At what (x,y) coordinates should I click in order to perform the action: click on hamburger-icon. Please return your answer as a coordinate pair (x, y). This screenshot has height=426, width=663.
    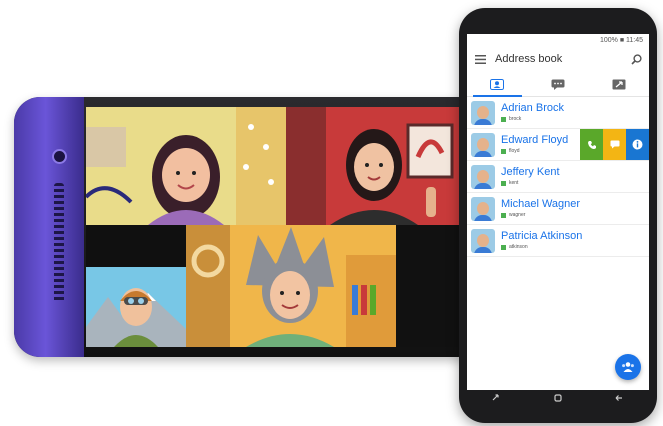
    Looking at the image, I should click on (480, 59).